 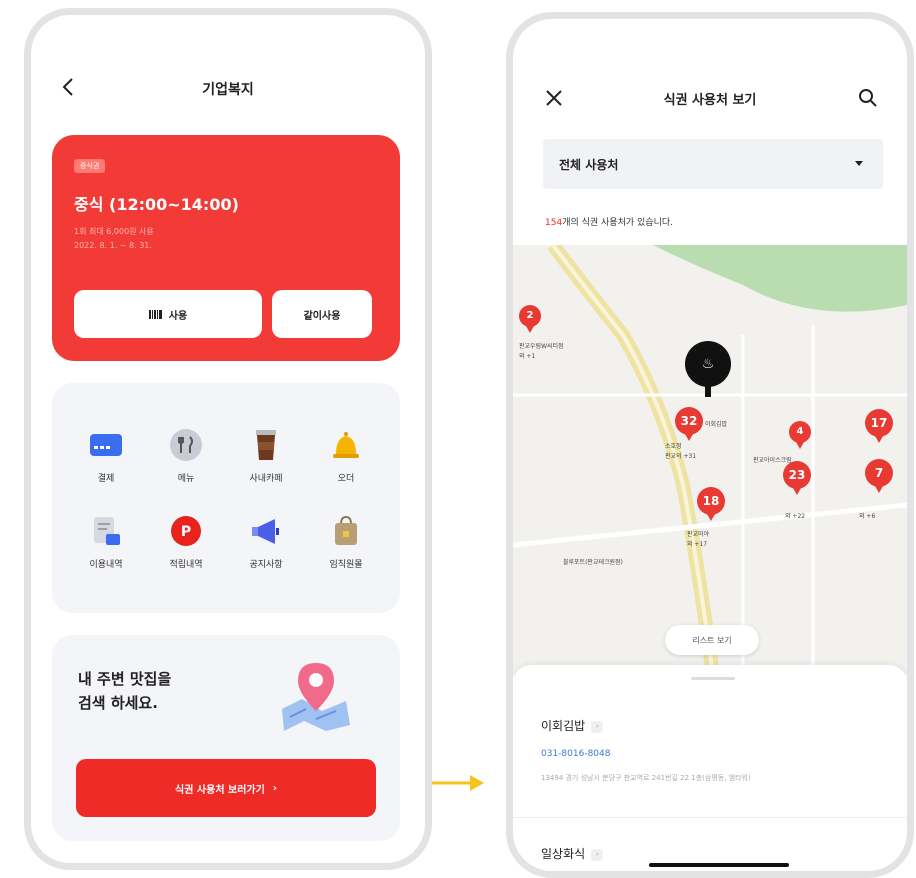 I want to click on selected-store-marker: ♨, so click(x=708, y=364).